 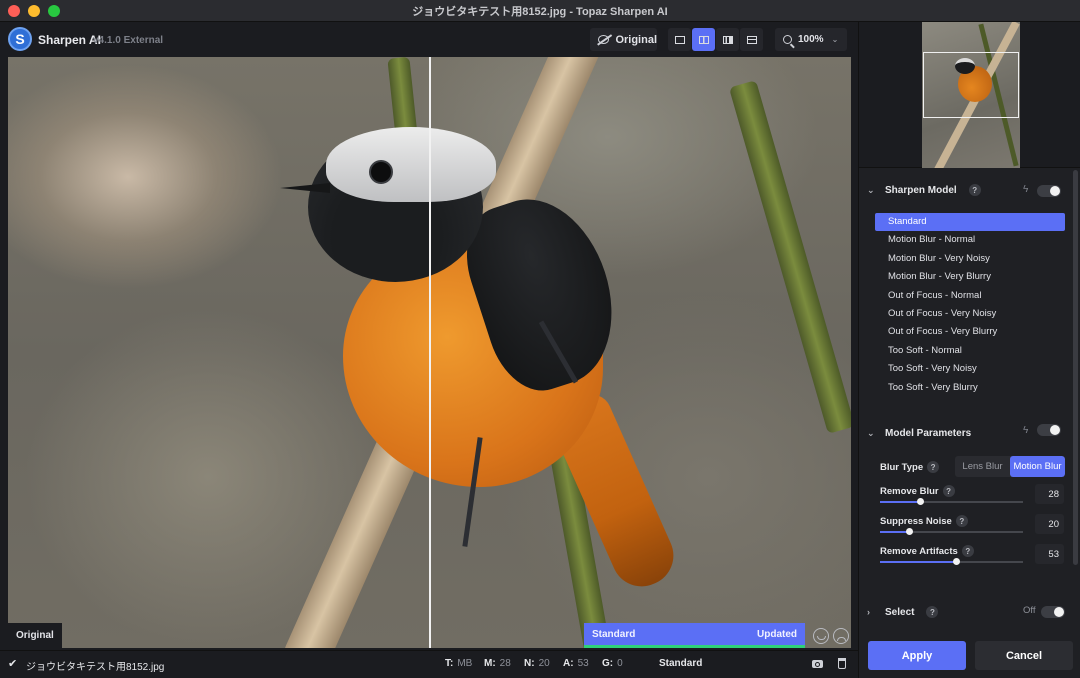 What do you see at coordinates (970, 332) in the screenshot?
I see `model-option-out-of-focus-very-blurry: Out of Focus - Very Blurry` at bounding box center [970, 332].